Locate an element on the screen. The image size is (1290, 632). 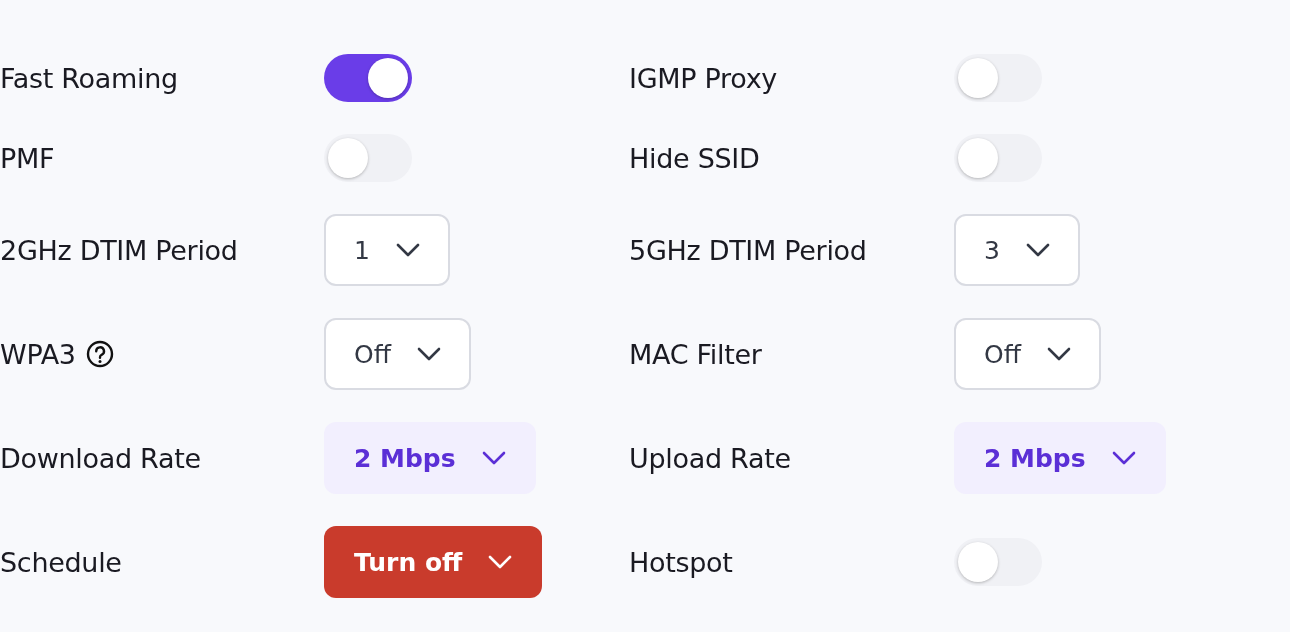
setting-label: Schedule is located at coordinates (61, 562).